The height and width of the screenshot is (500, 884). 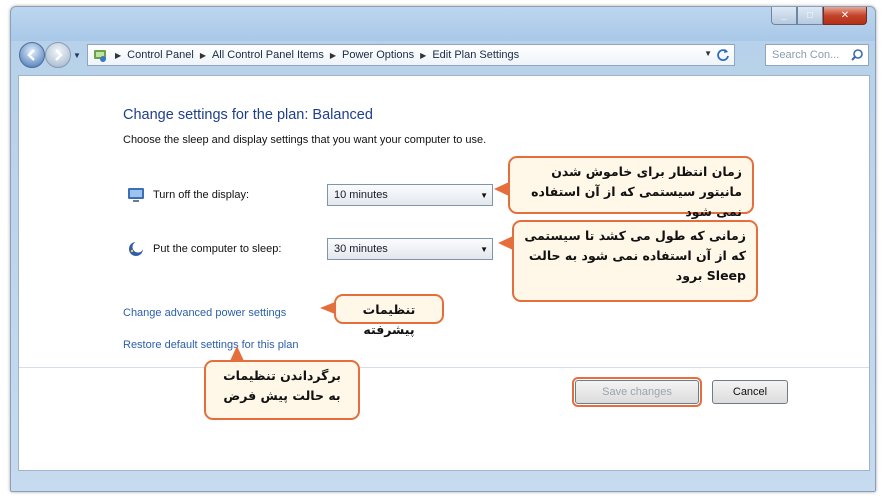 I want to click on breadcrumb-edit-plan: Edit Plan Settings, so click(x=475, y=55).